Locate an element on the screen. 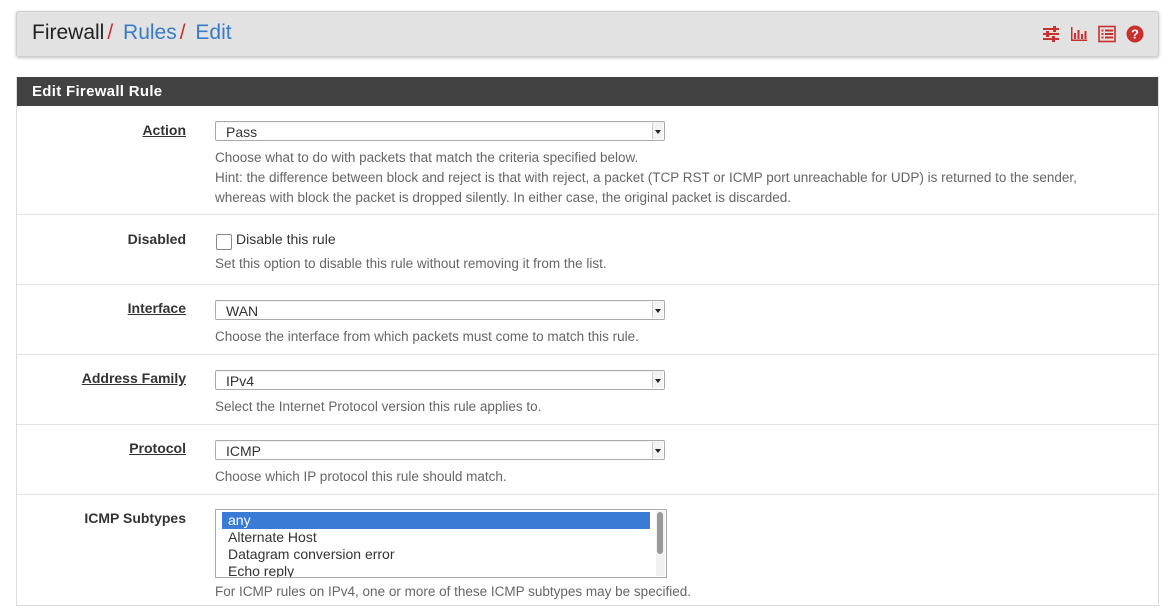 The width and height of the screenshot is (1175, 613). panel-title: Edit Firewall Rule is located at coordinates (587, 91).